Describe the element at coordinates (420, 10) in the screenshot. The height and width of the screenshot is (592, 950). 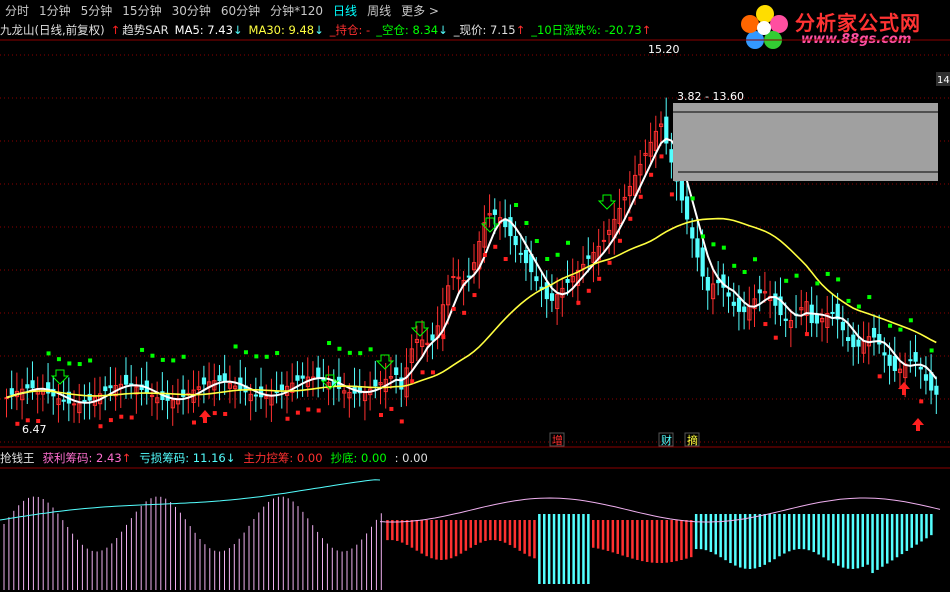
I see `period-tab-9: 更多 >` at that location.